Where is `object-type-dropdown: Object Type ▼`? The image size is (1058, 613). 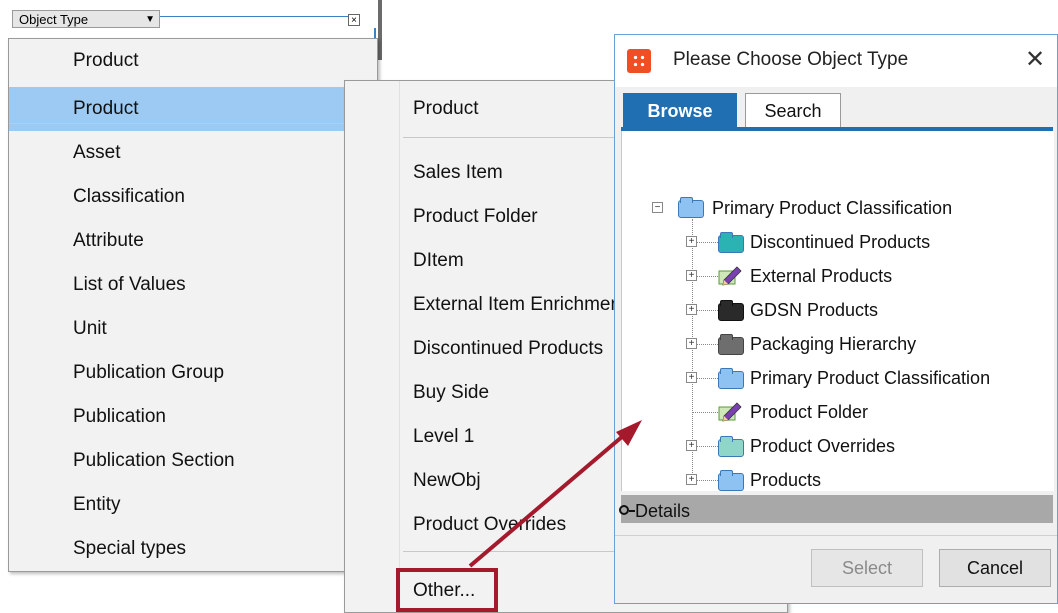
object-type-dropdown: Object Type ▼ is located at coordinates (86, 19).